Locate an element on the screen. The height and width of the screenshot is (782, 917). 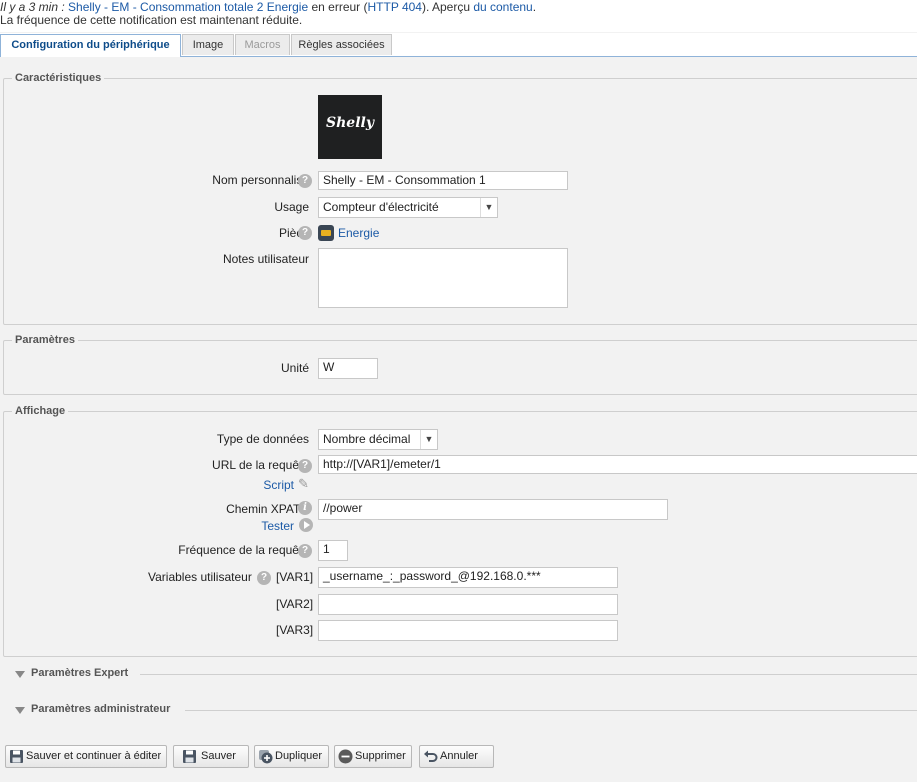
admin-parameters-label: Paramètres administrateur is located at coordinates (101, 709).